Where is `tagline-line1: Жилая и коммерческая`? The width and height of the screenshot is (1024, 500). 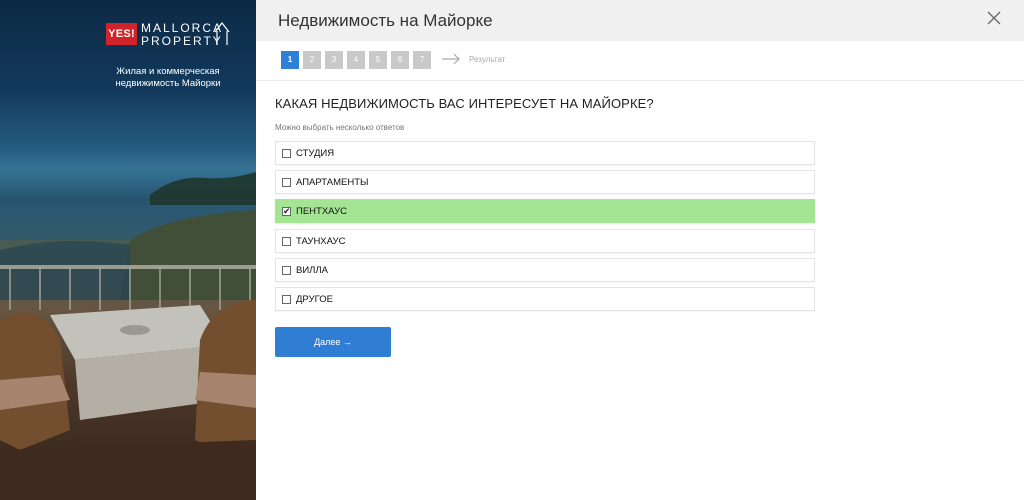 tagline-line1: Жилая и коммерческая is located at coordinates (168, 71).